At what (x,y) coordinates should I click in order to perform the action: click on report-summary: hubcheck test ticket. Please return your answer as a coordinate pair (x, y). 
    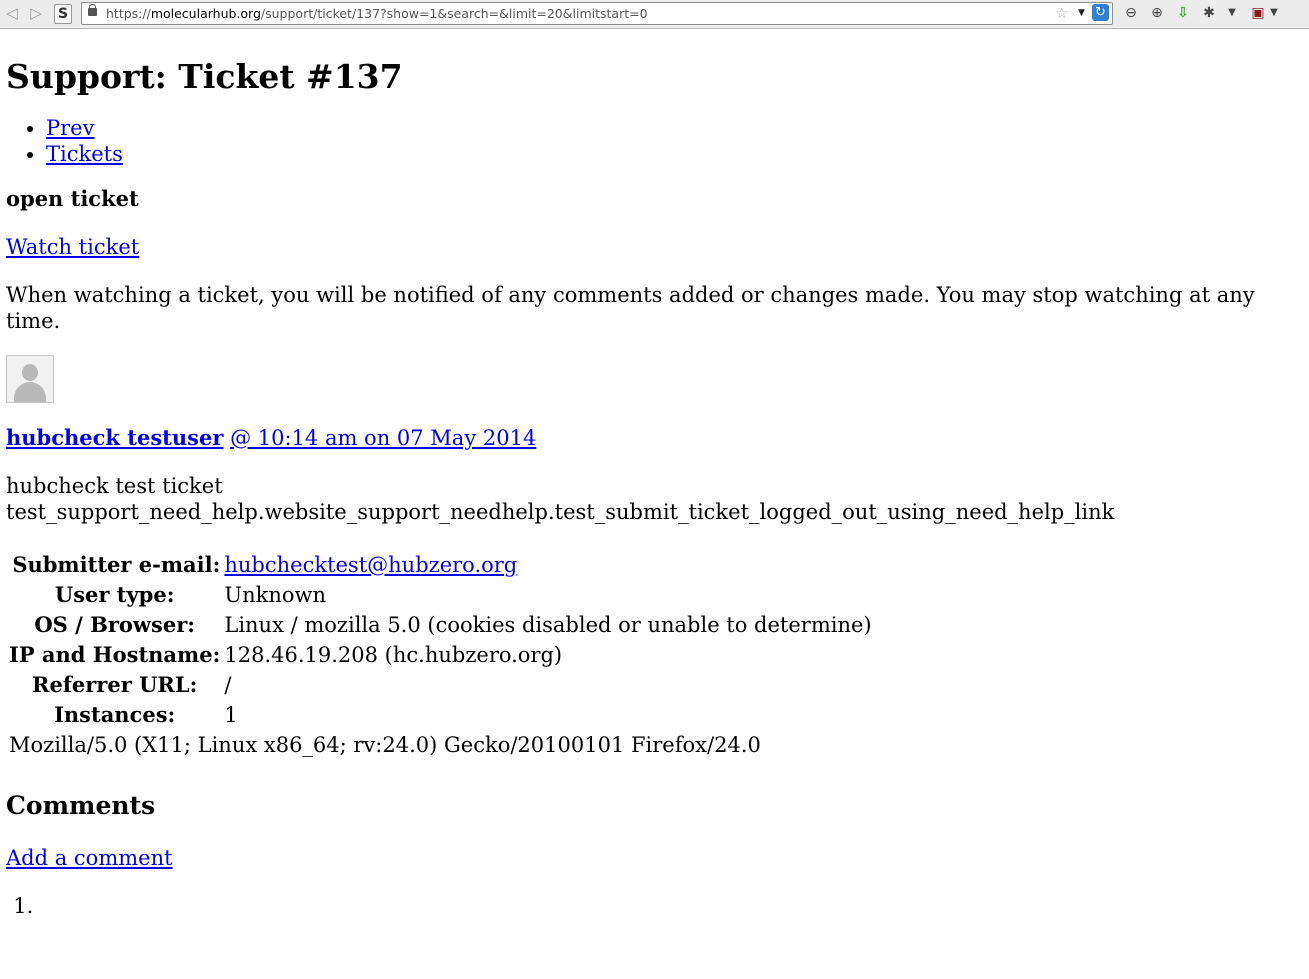
    Looking at the image, I should click on (114, 486).